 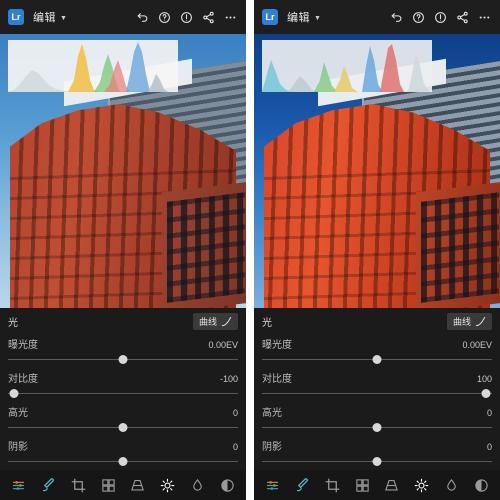 I want to click on histogram-before, so click(x=93, y=66).